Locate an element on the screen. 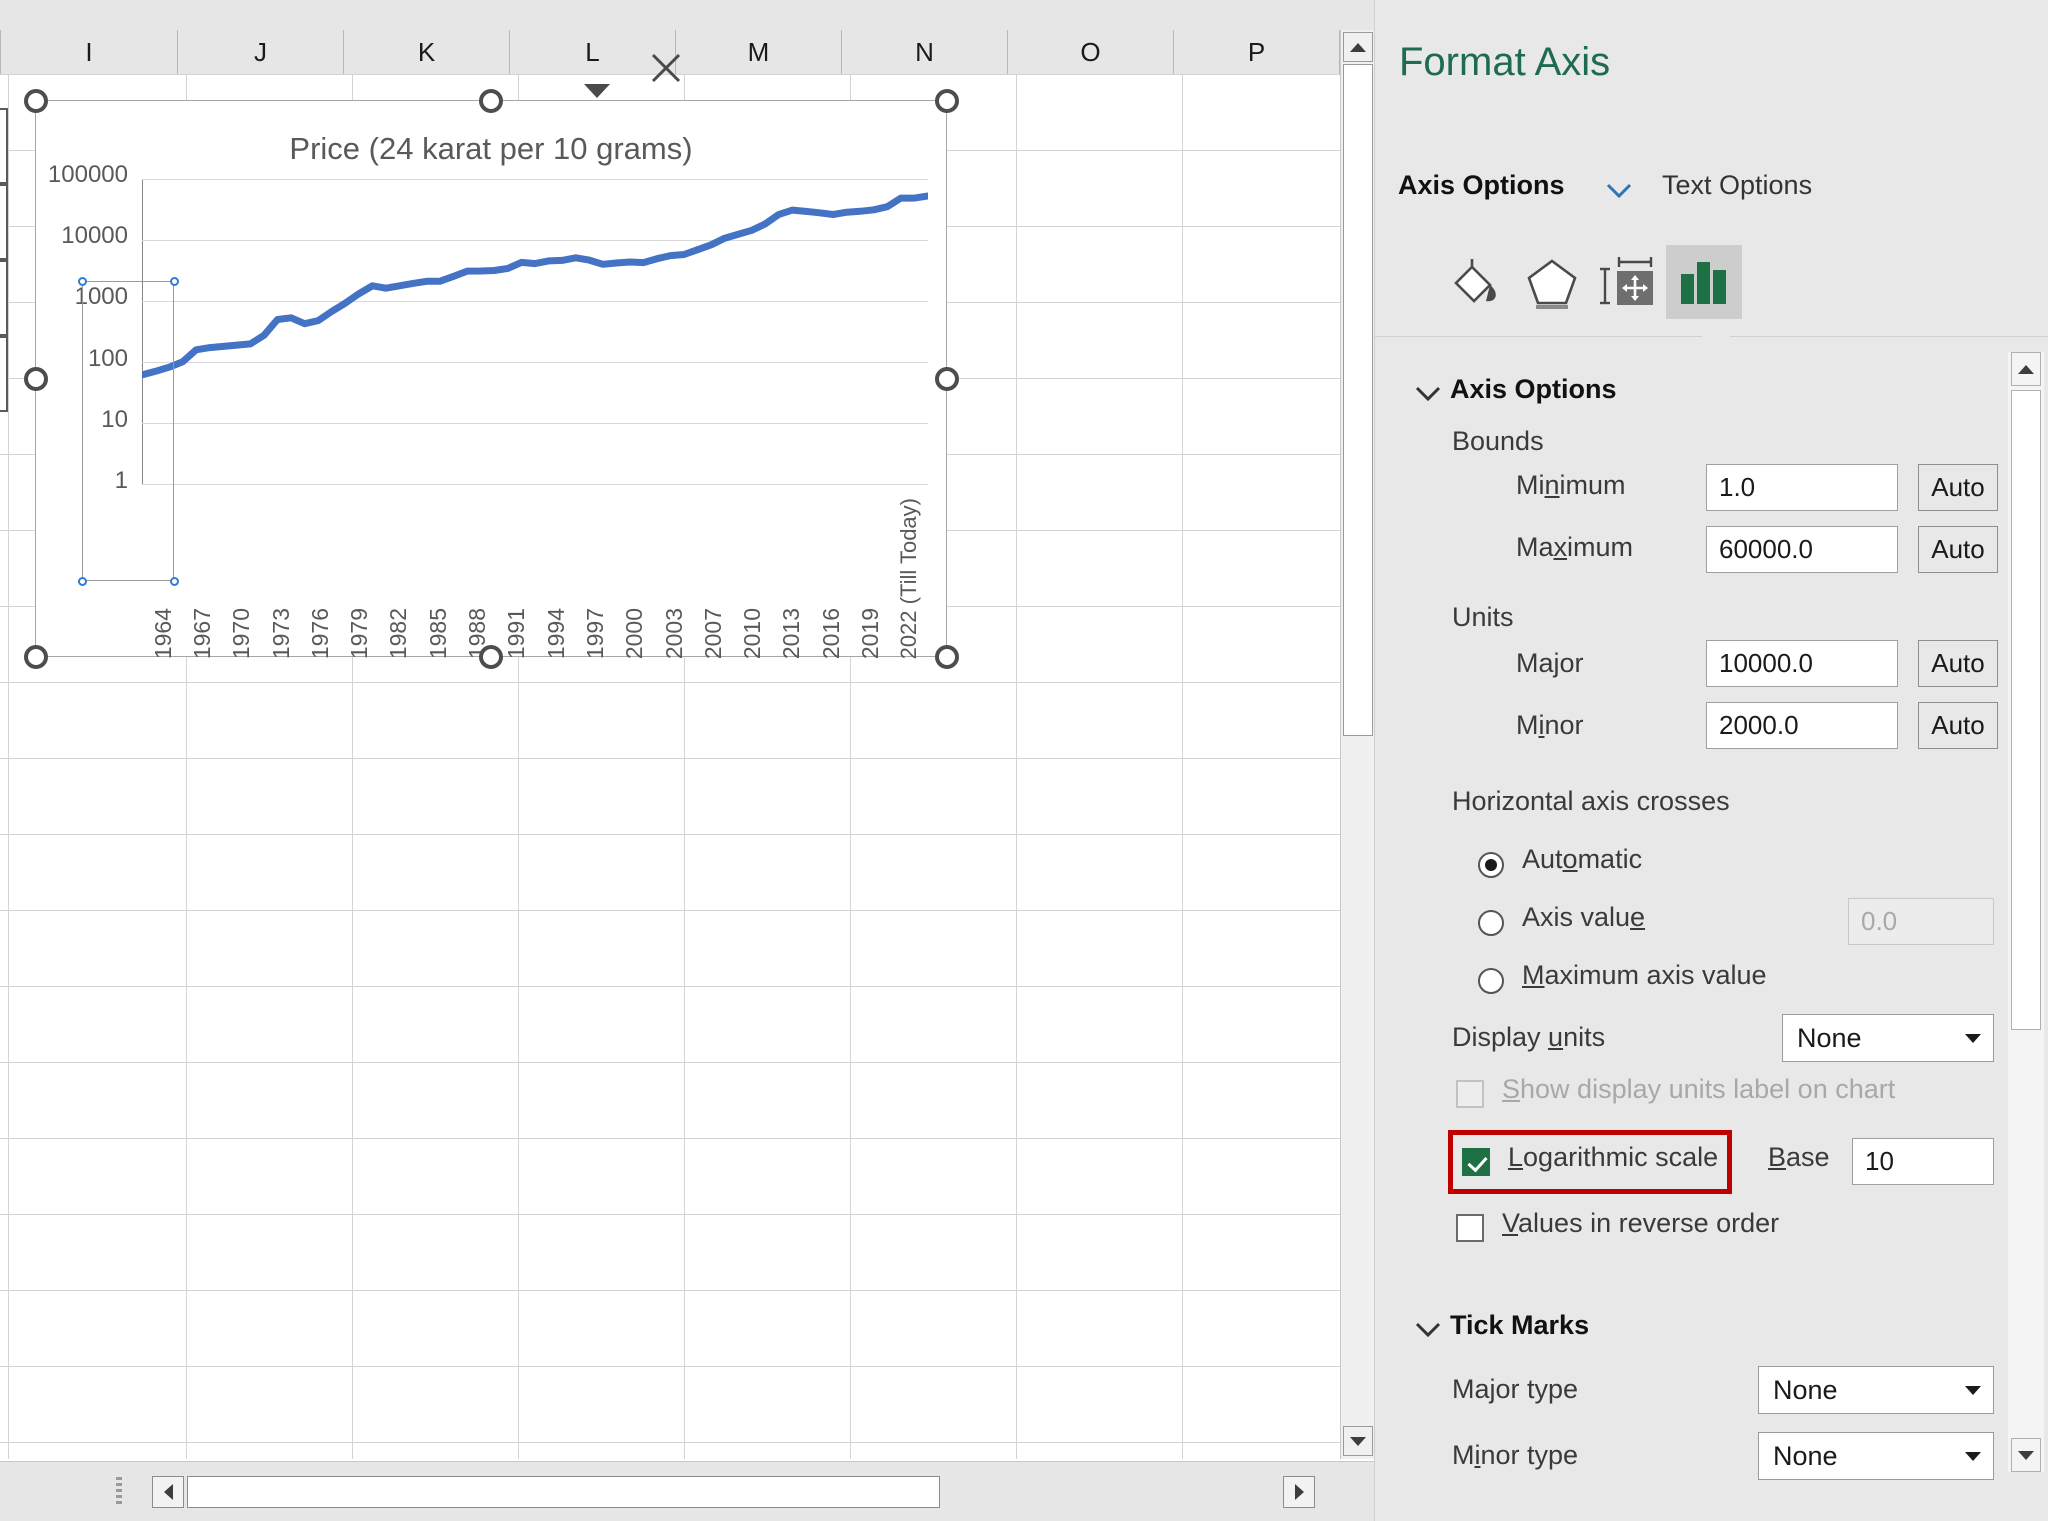  plot-area is located at coordinates (535, 332).